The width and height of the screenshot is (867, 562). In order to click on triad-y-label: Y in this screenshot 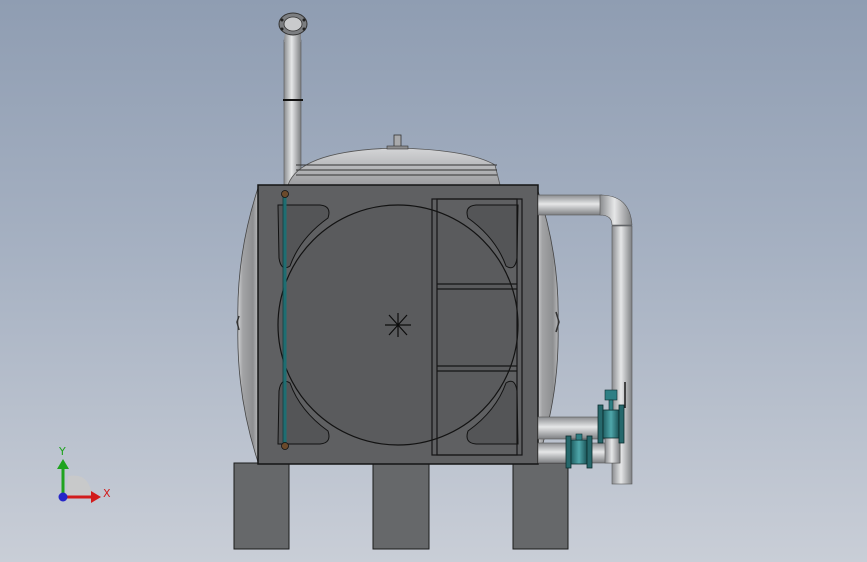, I will do `click(62, 451)`.